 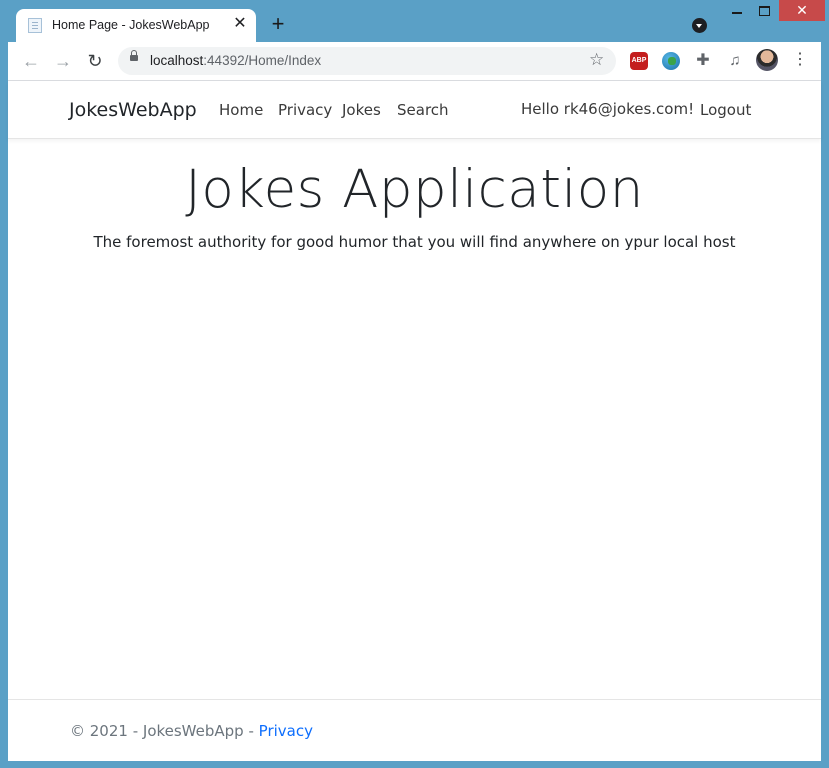 I want to click on globe-extension-icon, so click(x=671, y=61).